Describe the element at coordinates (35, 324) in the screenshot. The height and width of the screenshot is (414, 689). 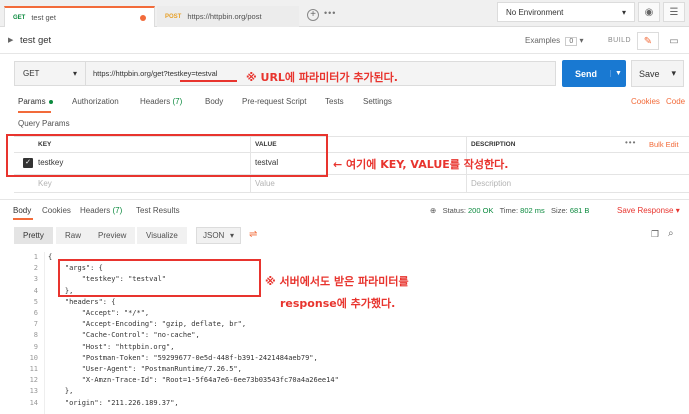
I see `line-number: 7` at that location.